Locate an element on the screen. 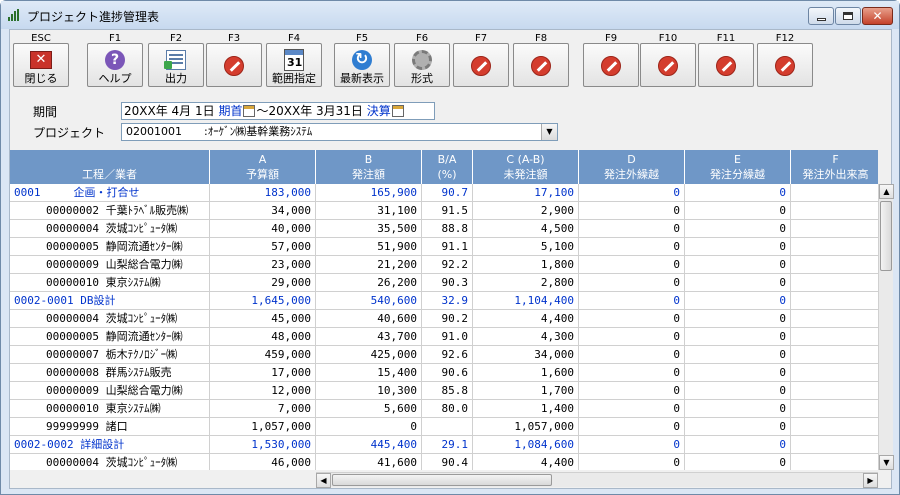  chevron-down-icon: ▼ is located at coordinates (549, 132).